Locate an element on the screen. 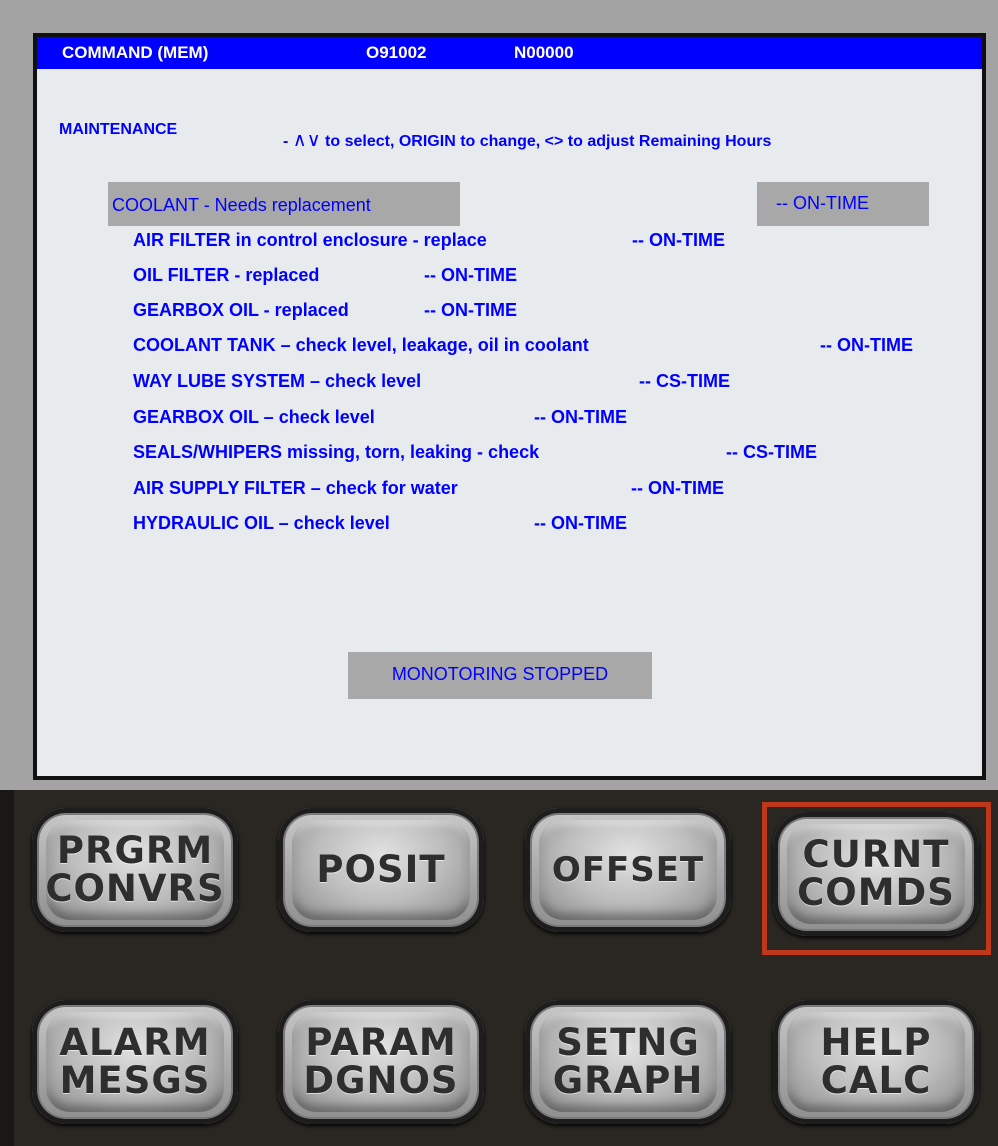 The width and height of the screenshot is (998, 1146). key-cap: ALARM MESGS is located at coordinates (135, 1062).